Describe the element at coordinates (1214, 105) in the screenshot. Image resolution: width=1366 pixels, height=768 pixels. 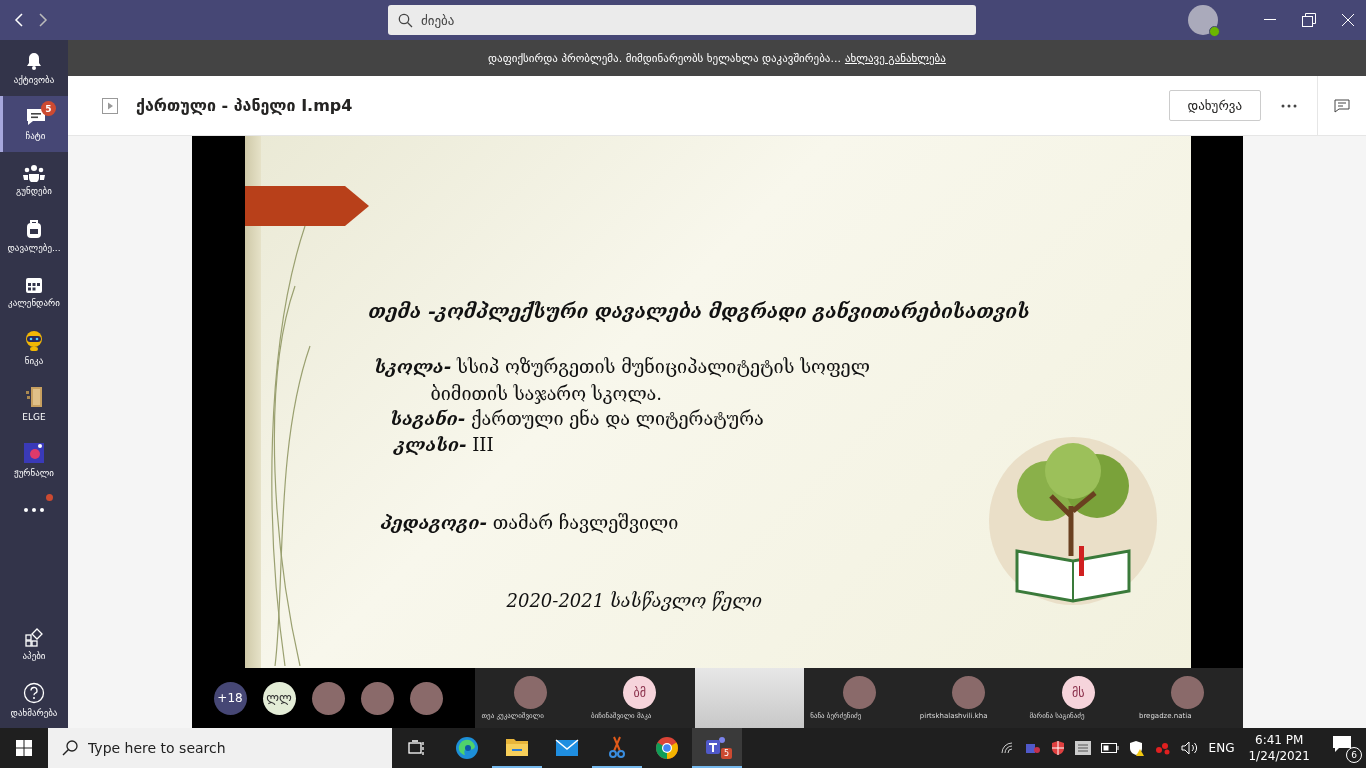
I see `close-button: დახურვა` at that location.